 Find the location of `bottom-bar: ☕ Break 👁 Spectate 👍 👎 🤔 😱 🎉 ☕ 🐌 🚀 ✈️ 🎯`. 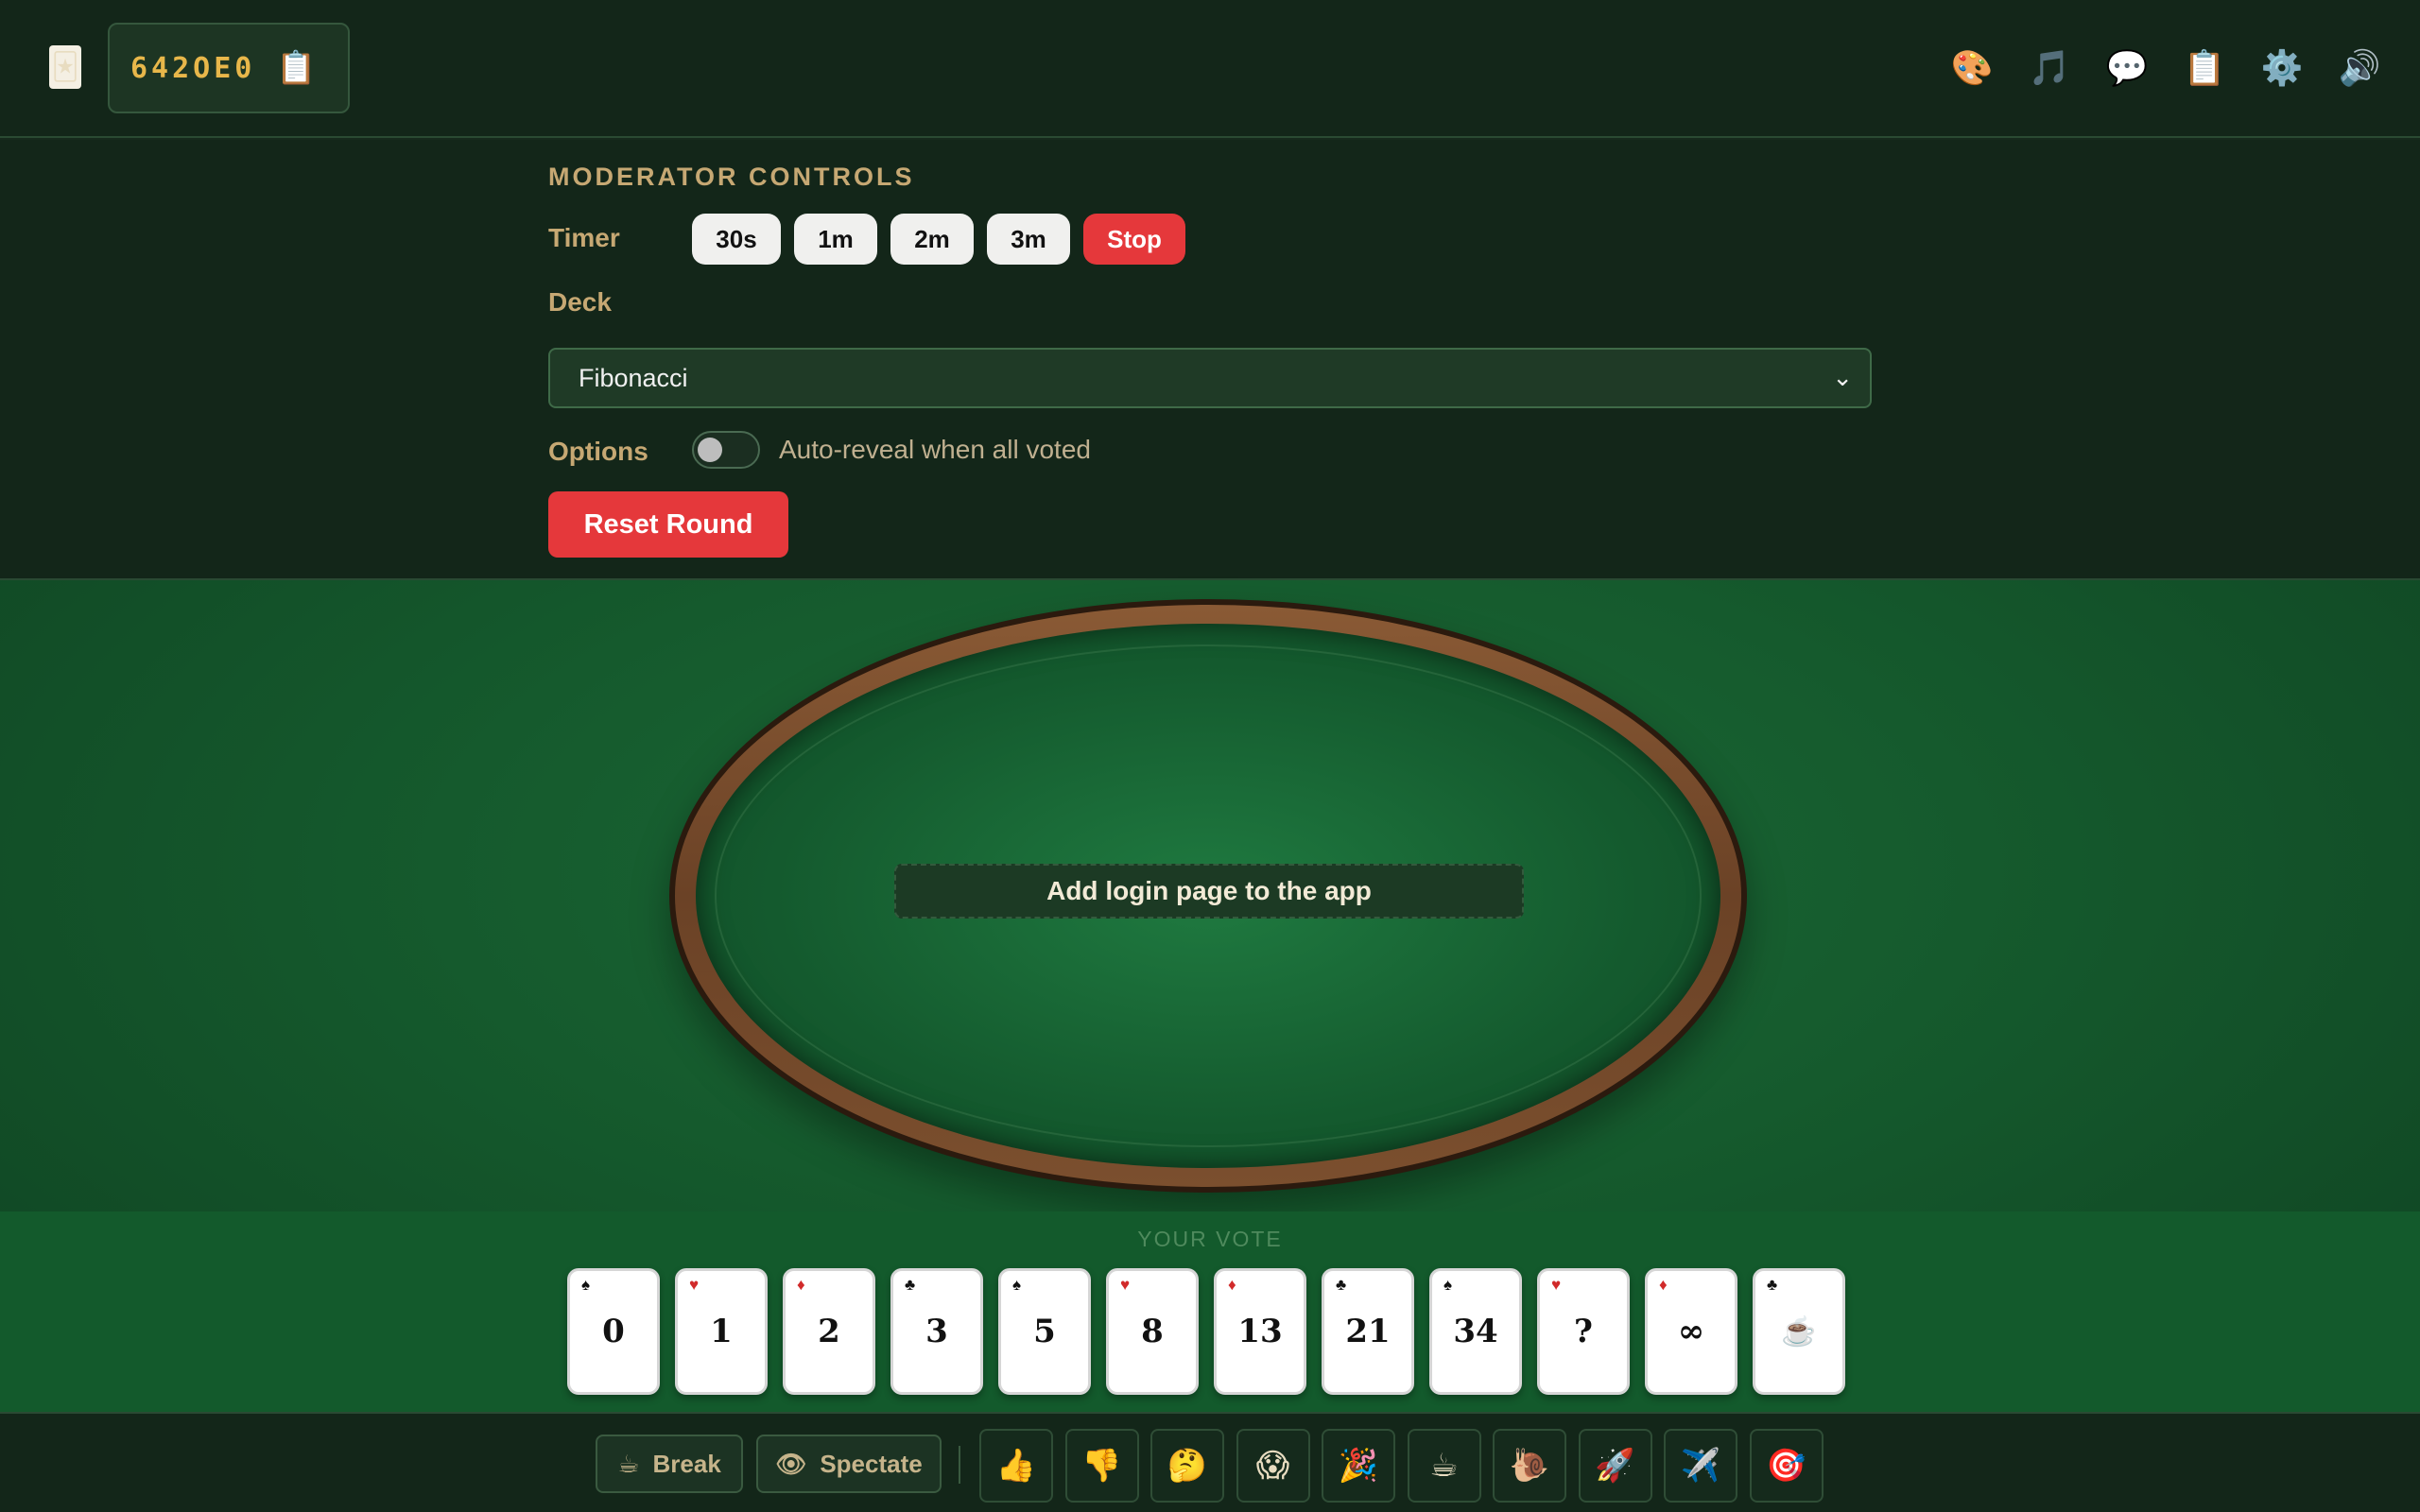

bottom-bar: ☕ Break 👁 Spectate 👍 👎 🤔 😱 🎉 ☕ 🐌 🚀 ✈️ 🎯 is located at coordinates (1210, 1462).